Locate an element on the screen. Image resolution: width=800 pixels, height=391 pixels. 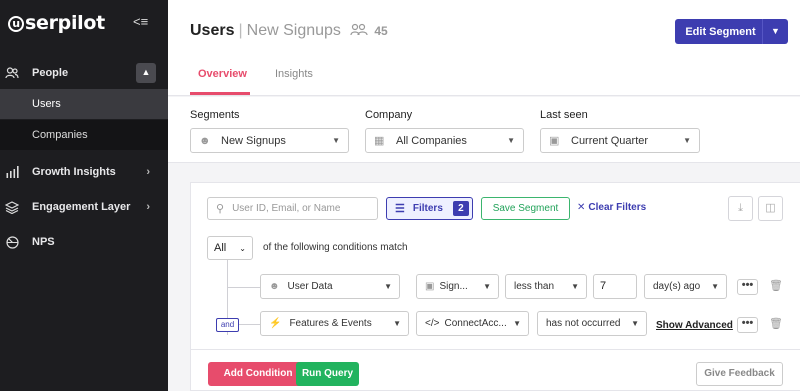
sidebar-item-companies: Companies is located at coordinates (84, 135).